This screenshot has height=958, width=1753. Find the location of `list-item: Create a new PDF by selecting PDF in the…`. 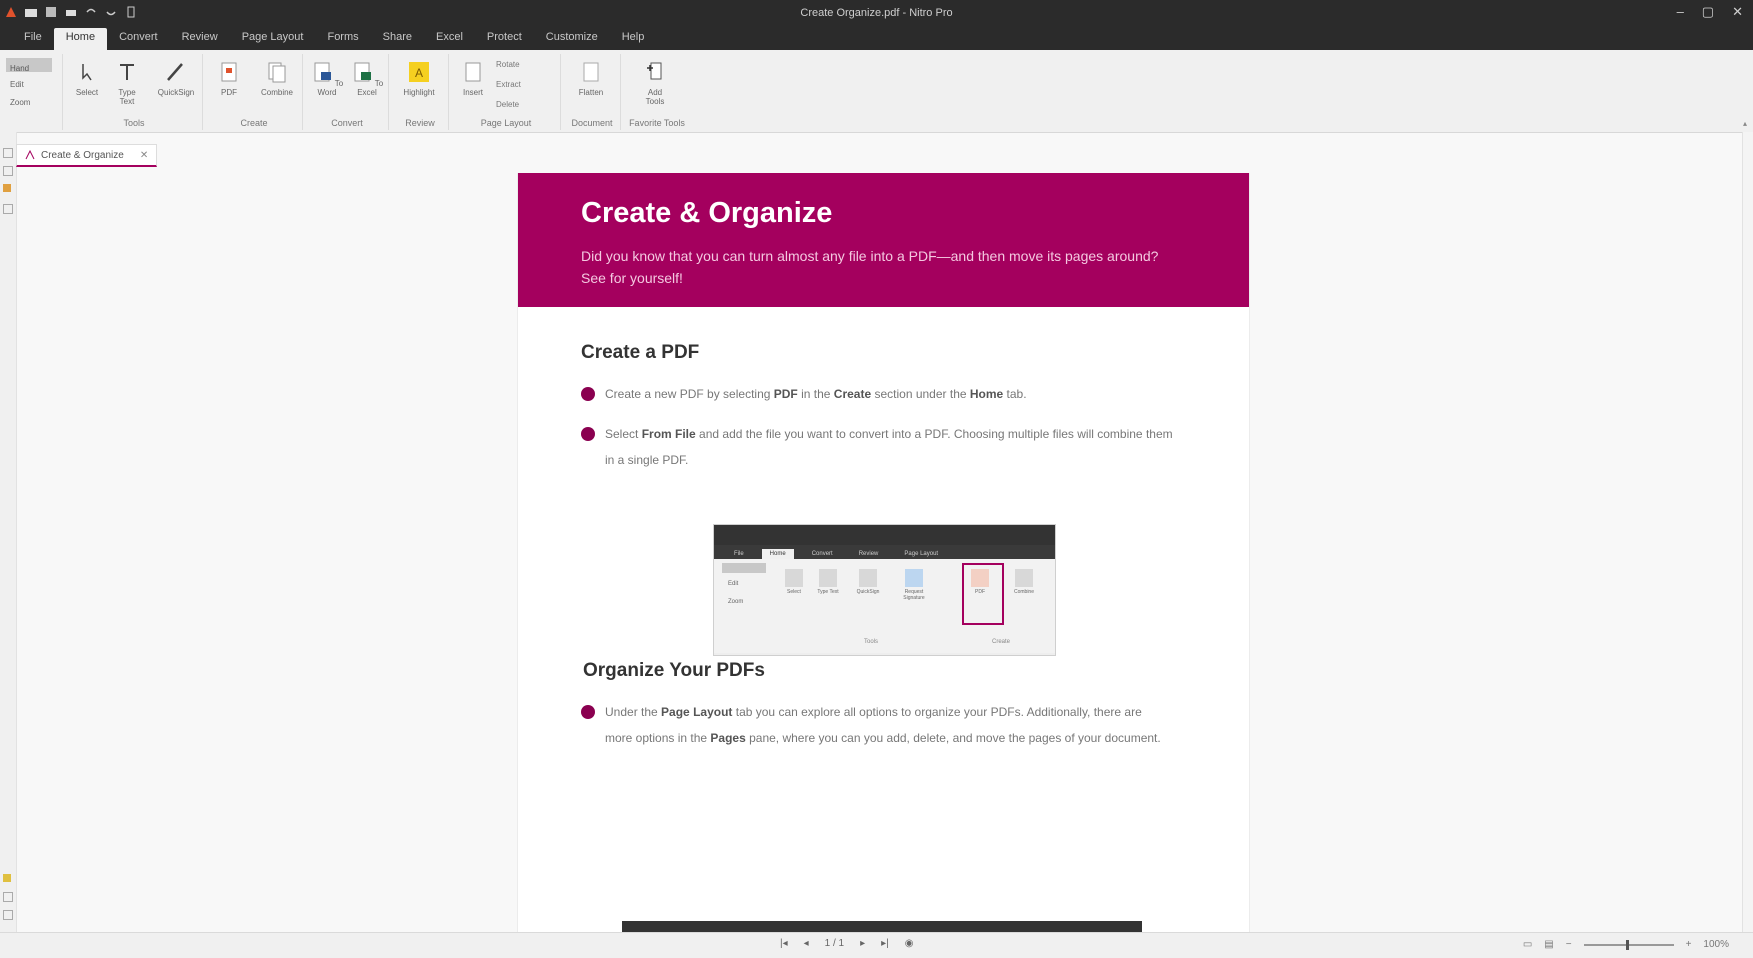

list-item: Create a new PDF by selecting PDF in the… is located at coordinates (881, 394).